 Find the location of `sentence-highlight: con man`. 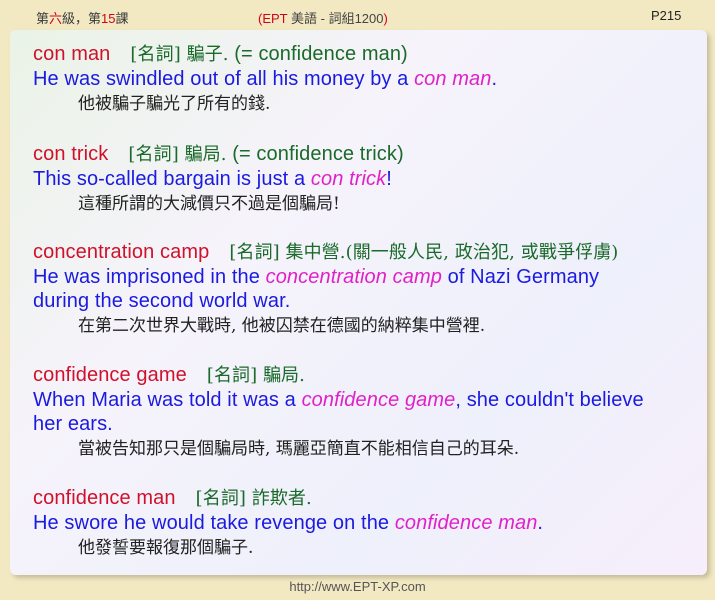

sentence-highlight: con man is located at coordinates (453, 79).